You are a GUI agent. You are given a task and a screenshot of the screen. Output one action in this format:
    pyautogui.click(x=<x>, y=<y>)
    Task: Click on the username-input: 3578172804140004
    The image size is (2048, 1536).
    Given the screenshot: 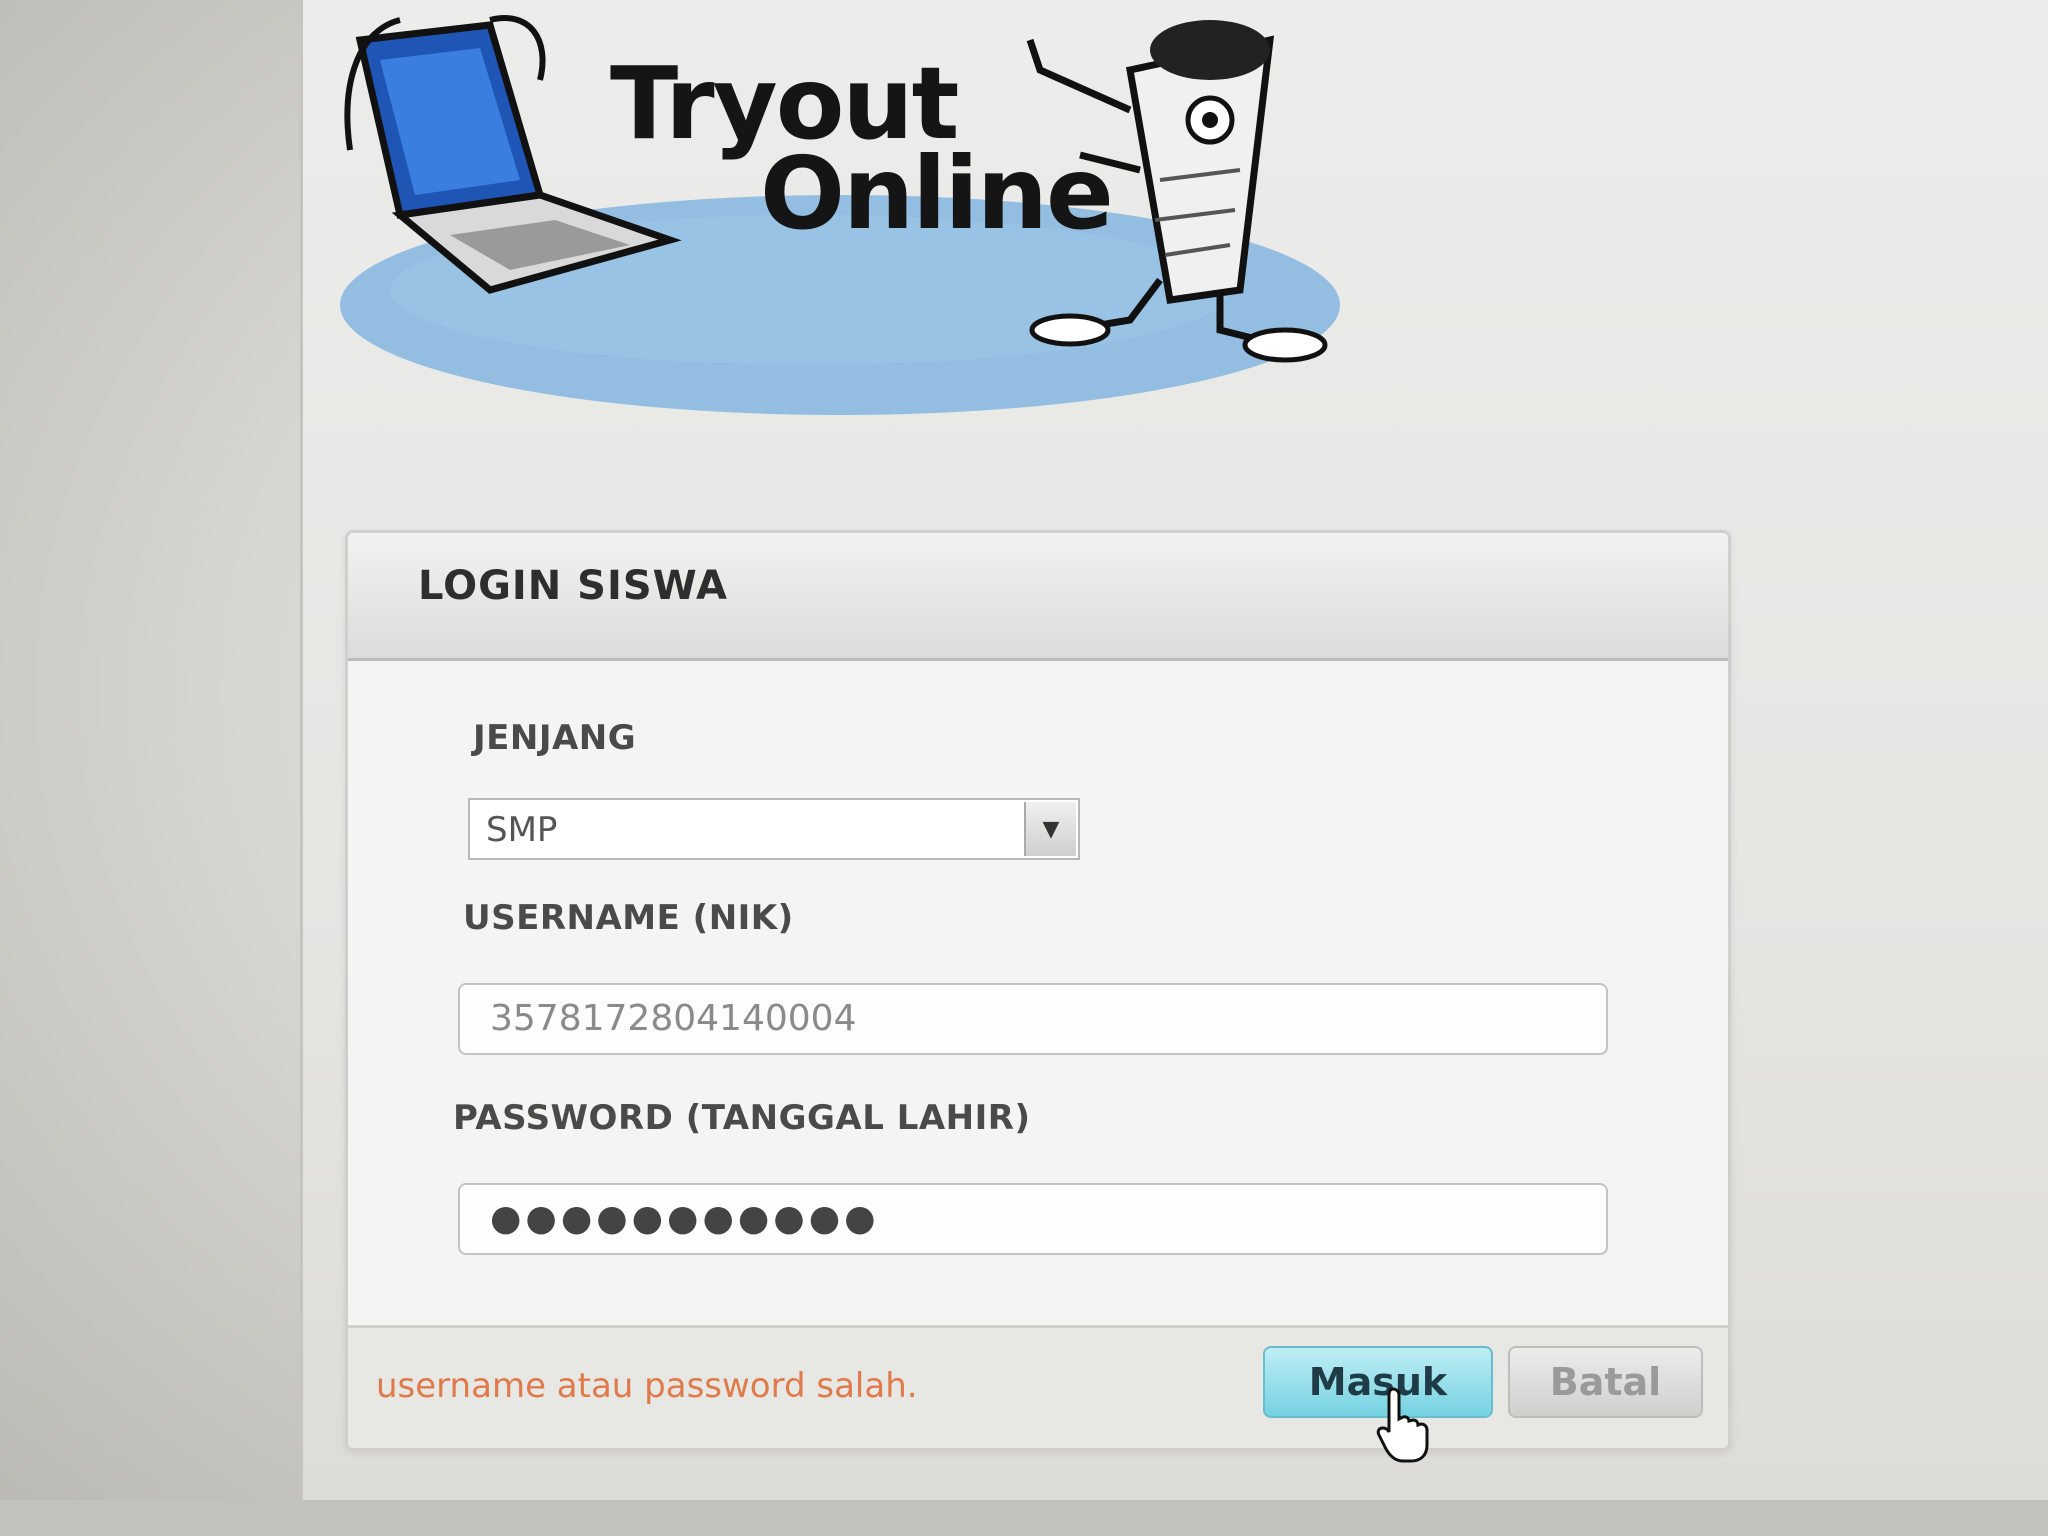 What is the action you would take?
    pyautogui.click(x=1033, y=1019)
    